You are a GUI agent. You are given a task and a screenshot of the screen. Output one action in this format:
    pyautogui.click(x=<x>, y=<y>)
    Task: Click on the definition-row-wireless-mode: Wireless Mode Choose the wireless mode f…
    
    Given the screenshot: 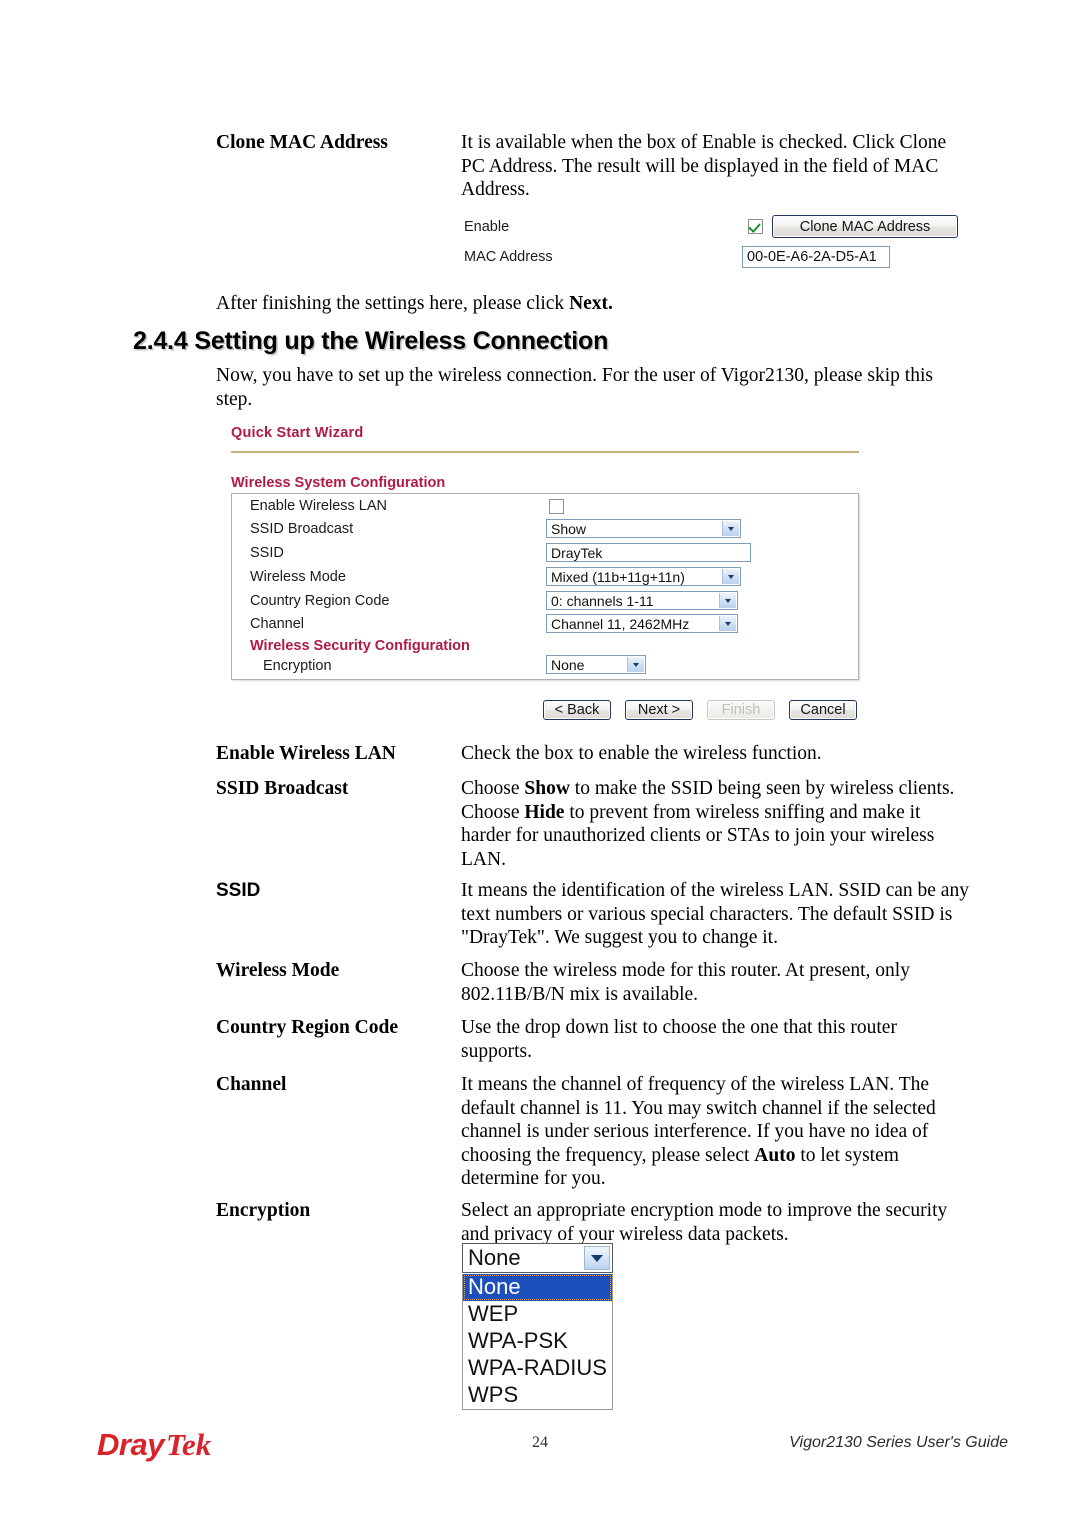 What is the action you would take?
    pyautogui.click(x=601, y=982)
    